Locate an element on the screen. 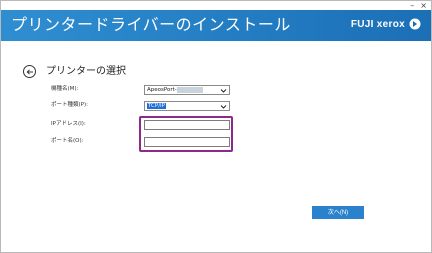 The width and height of the screenshot is (432, 253). brand-name: FUJI xerox is located at coordinates (377, 24).